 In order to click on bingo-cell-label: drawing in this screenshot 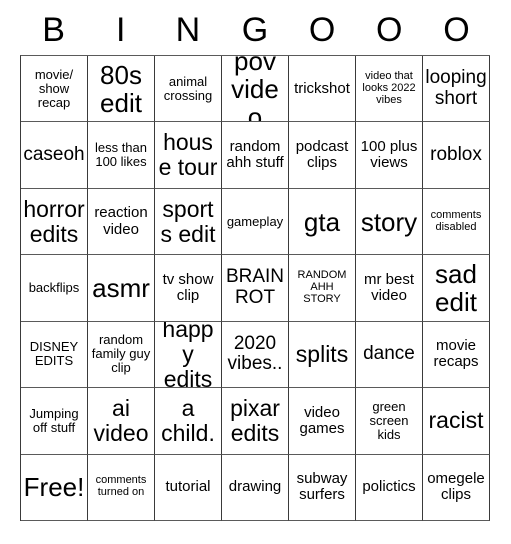, I will do `click(255, 487)`.